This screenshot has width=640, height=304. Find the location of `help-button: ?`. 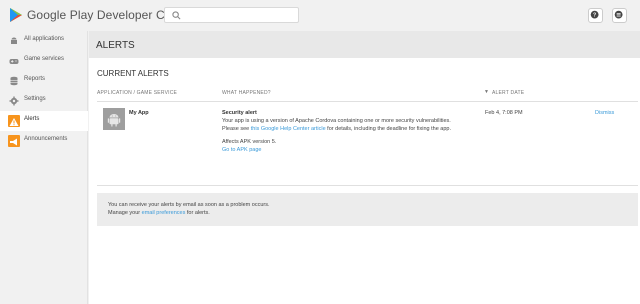

help-button: ? is located at coordinates (595, 15).